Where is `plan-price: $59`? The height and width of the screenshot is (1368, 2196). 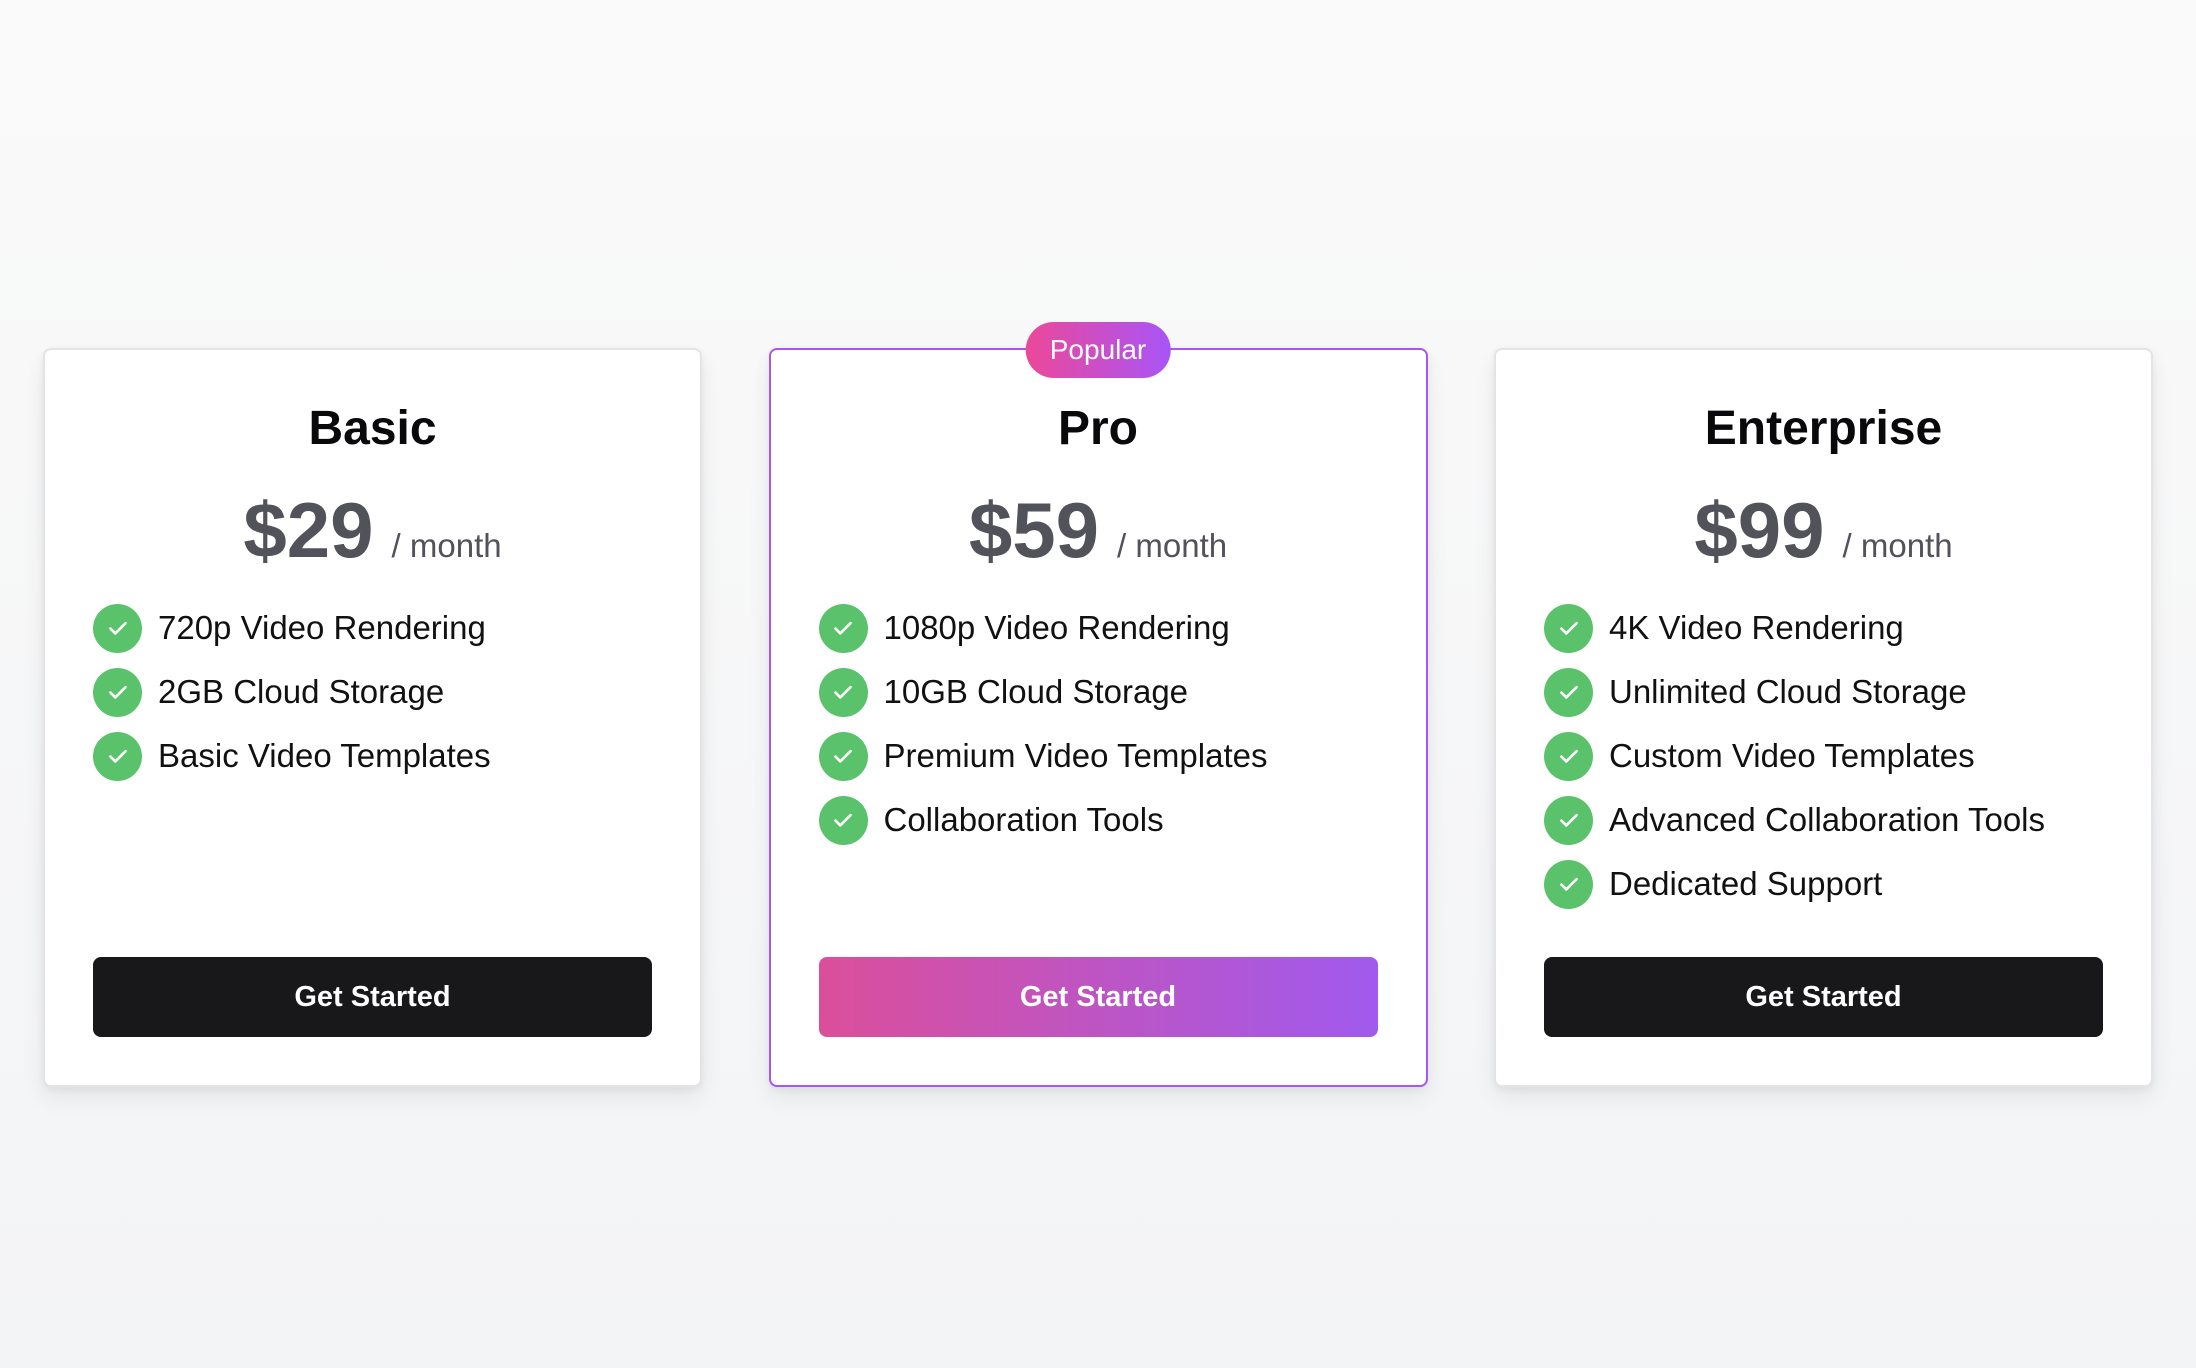
plan-price: $59 is located at coordinates (1034, 530).